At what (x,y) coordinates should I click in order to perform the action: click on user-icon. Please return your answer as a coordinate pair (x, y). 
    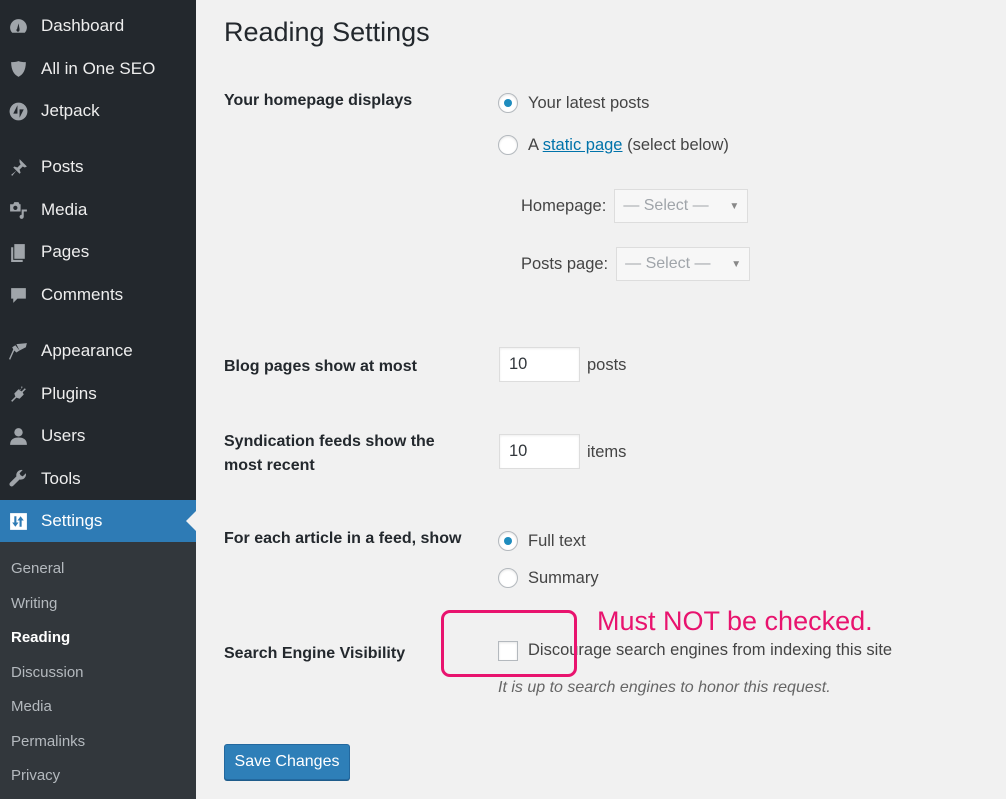
    Looking at the image, I should click on (18, 436).